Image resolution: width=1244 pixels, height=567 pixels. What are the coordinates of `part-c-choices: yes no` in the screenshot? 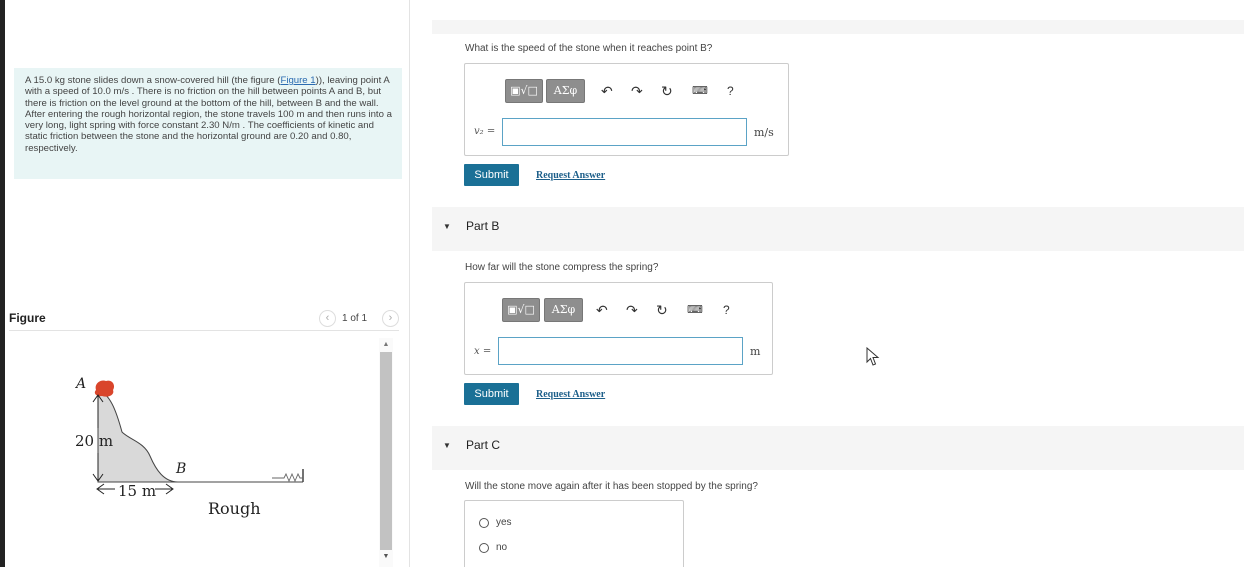 It's located at (574, 533).